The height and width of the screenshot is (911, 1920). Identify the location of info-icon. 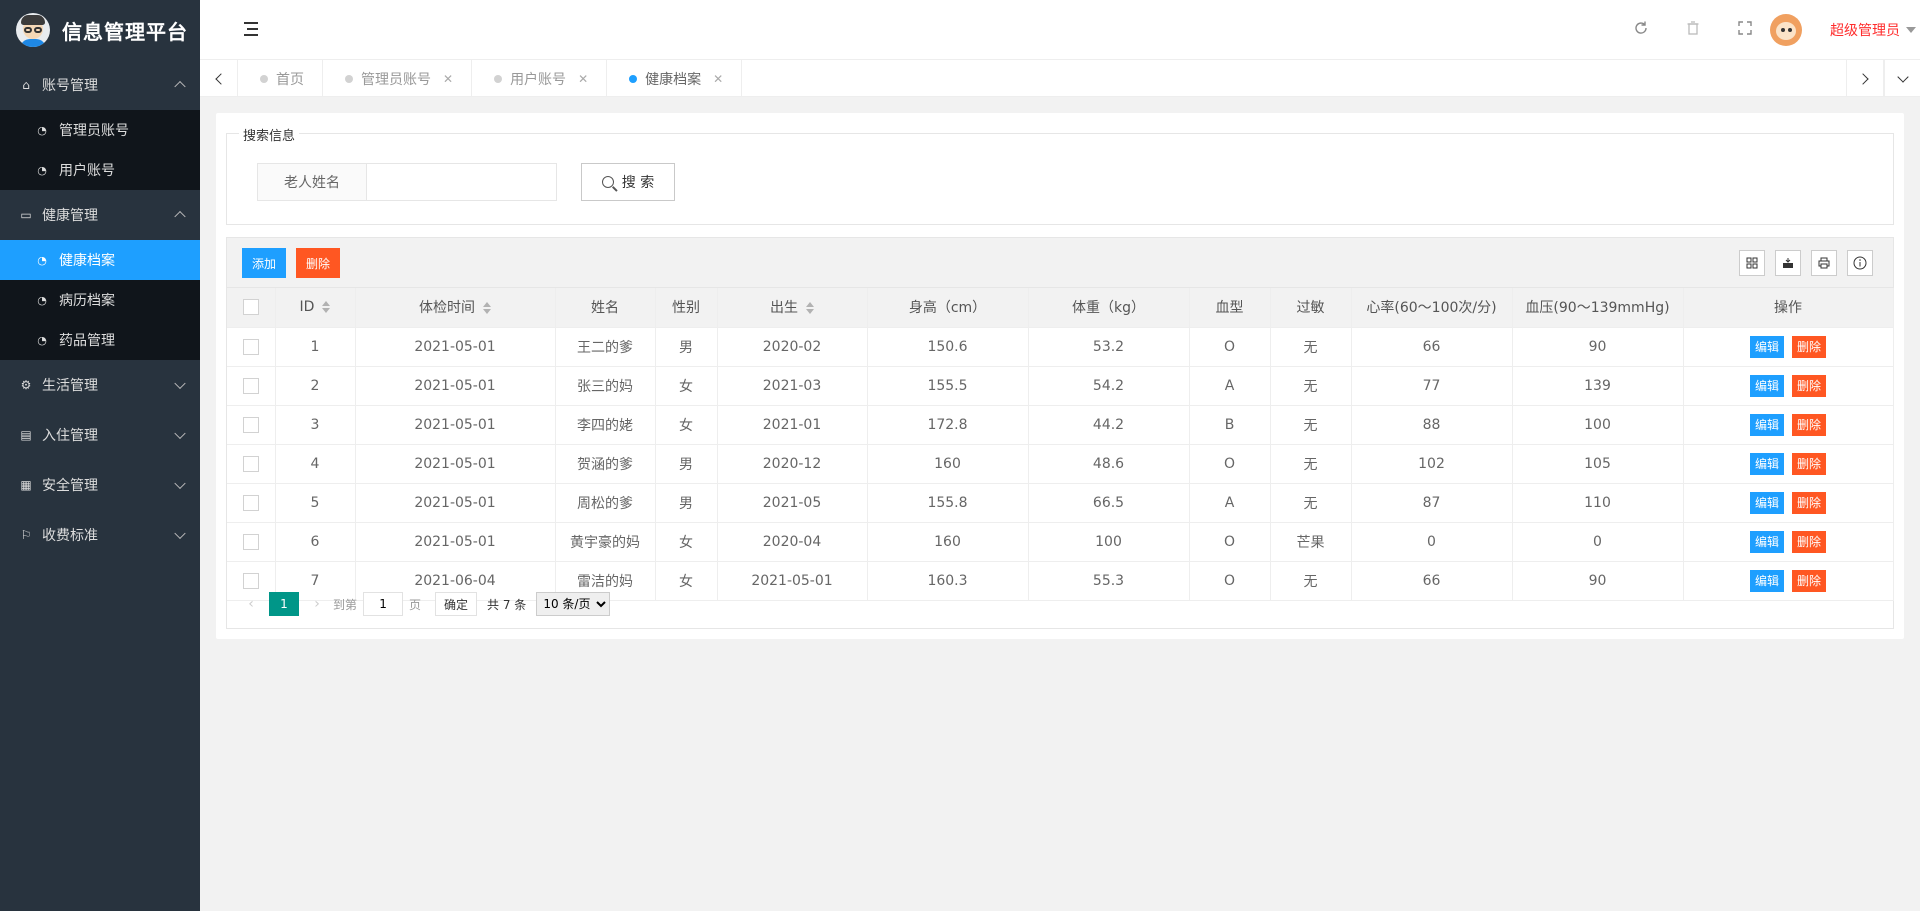
(1860, 263).